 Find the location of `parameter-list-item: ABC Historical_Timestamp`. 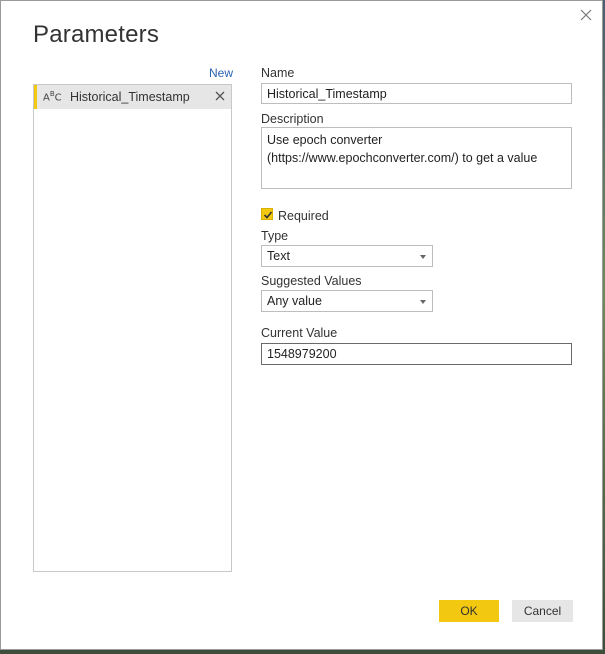

parameter-list-item: ABC Historical_Timestamp is located at coordinates (132, 97).